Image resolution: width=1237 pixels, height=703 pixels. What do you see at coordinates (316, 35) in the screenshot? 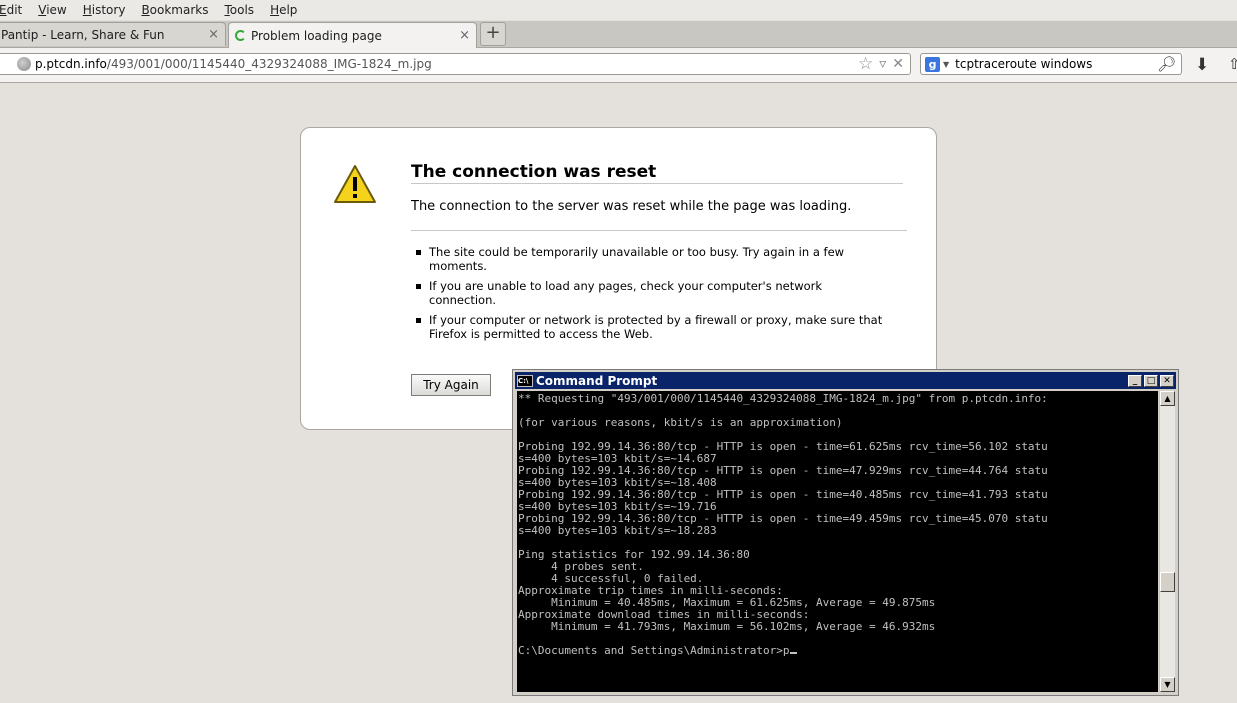
I see `tab-title: Problem loading page` at bounding box center [316, 35].